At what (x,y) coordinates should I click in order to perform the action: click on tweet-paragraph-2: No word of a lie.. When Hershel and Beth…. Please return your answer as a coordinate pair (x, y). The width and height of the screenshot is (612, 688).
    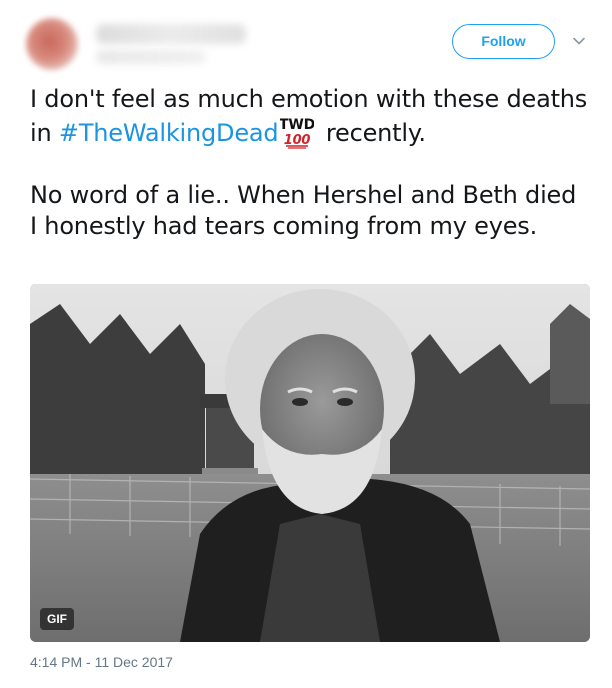
    Looking at the image, I should click on (303, 210).